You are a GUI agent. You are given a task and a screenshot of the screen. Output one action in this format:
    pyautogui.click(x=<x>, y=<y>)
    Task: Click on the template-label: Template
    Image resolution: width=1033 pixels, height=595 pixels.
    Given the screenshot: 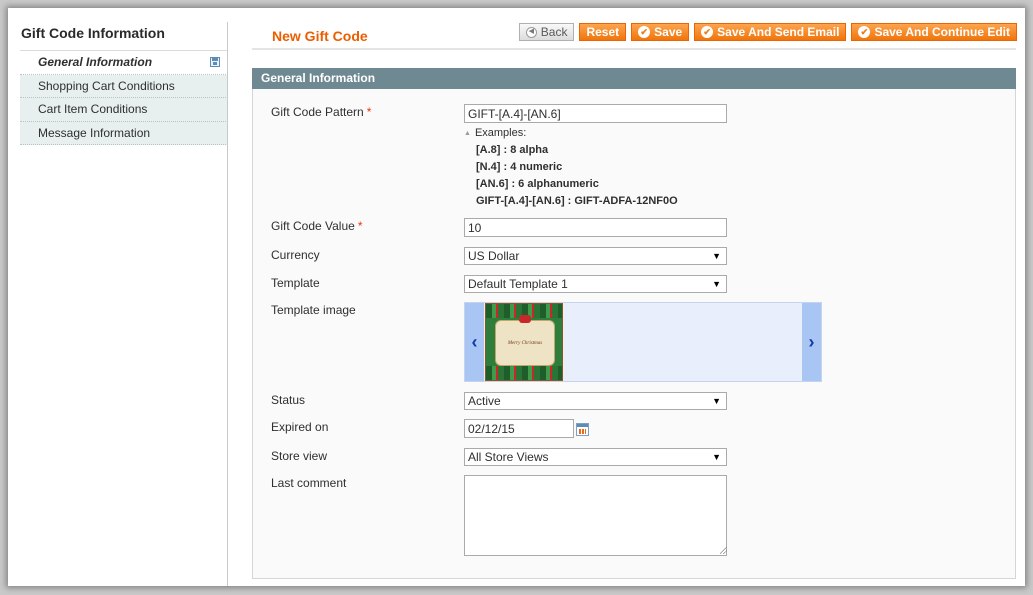 What is the action you would take?
    pyautogui.click(x=295, y=283)
    